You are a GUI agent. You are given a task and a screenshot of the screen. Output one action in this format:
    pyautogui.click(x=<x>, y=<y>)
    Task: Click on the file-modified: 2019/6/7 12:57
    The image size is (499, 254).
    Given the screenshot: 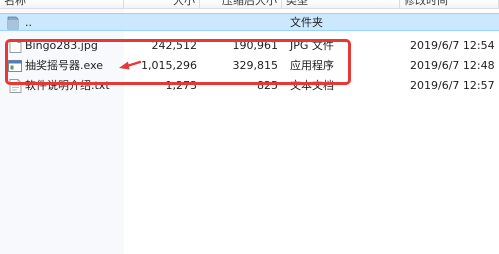 What is the action you would take?
    pyautogui.click(x=452, y=85)
    